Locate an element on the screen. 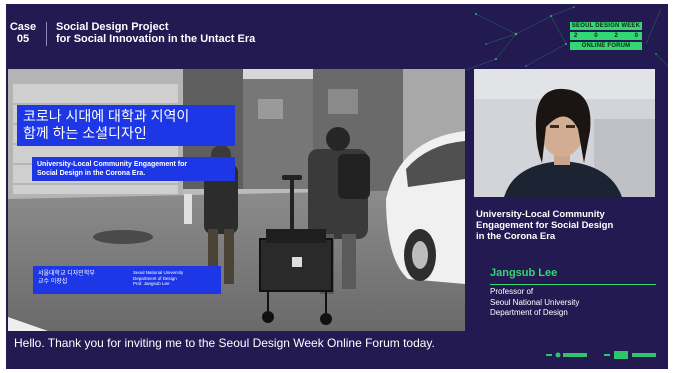 The image size is (674, 373). seoul-design-week-logo: SEOUL DESIGN WEEK 2 0 2 0 ONLINE FORUM is located at coordinates (606, 37).